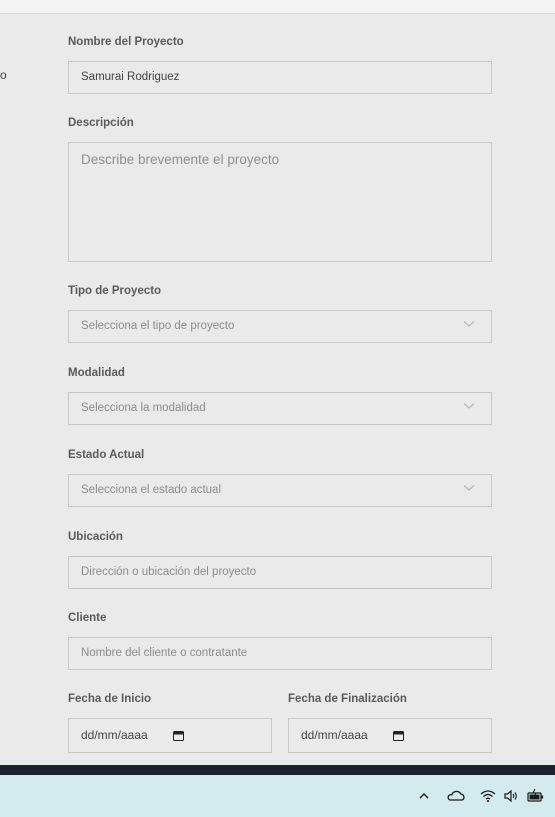 This screenshot has width=555, height=817. What do you see at coordinates (280, 653) in the screenshot?
I see `client-input: Nombre del cliente o contratante` at bounding box center [280, 653].